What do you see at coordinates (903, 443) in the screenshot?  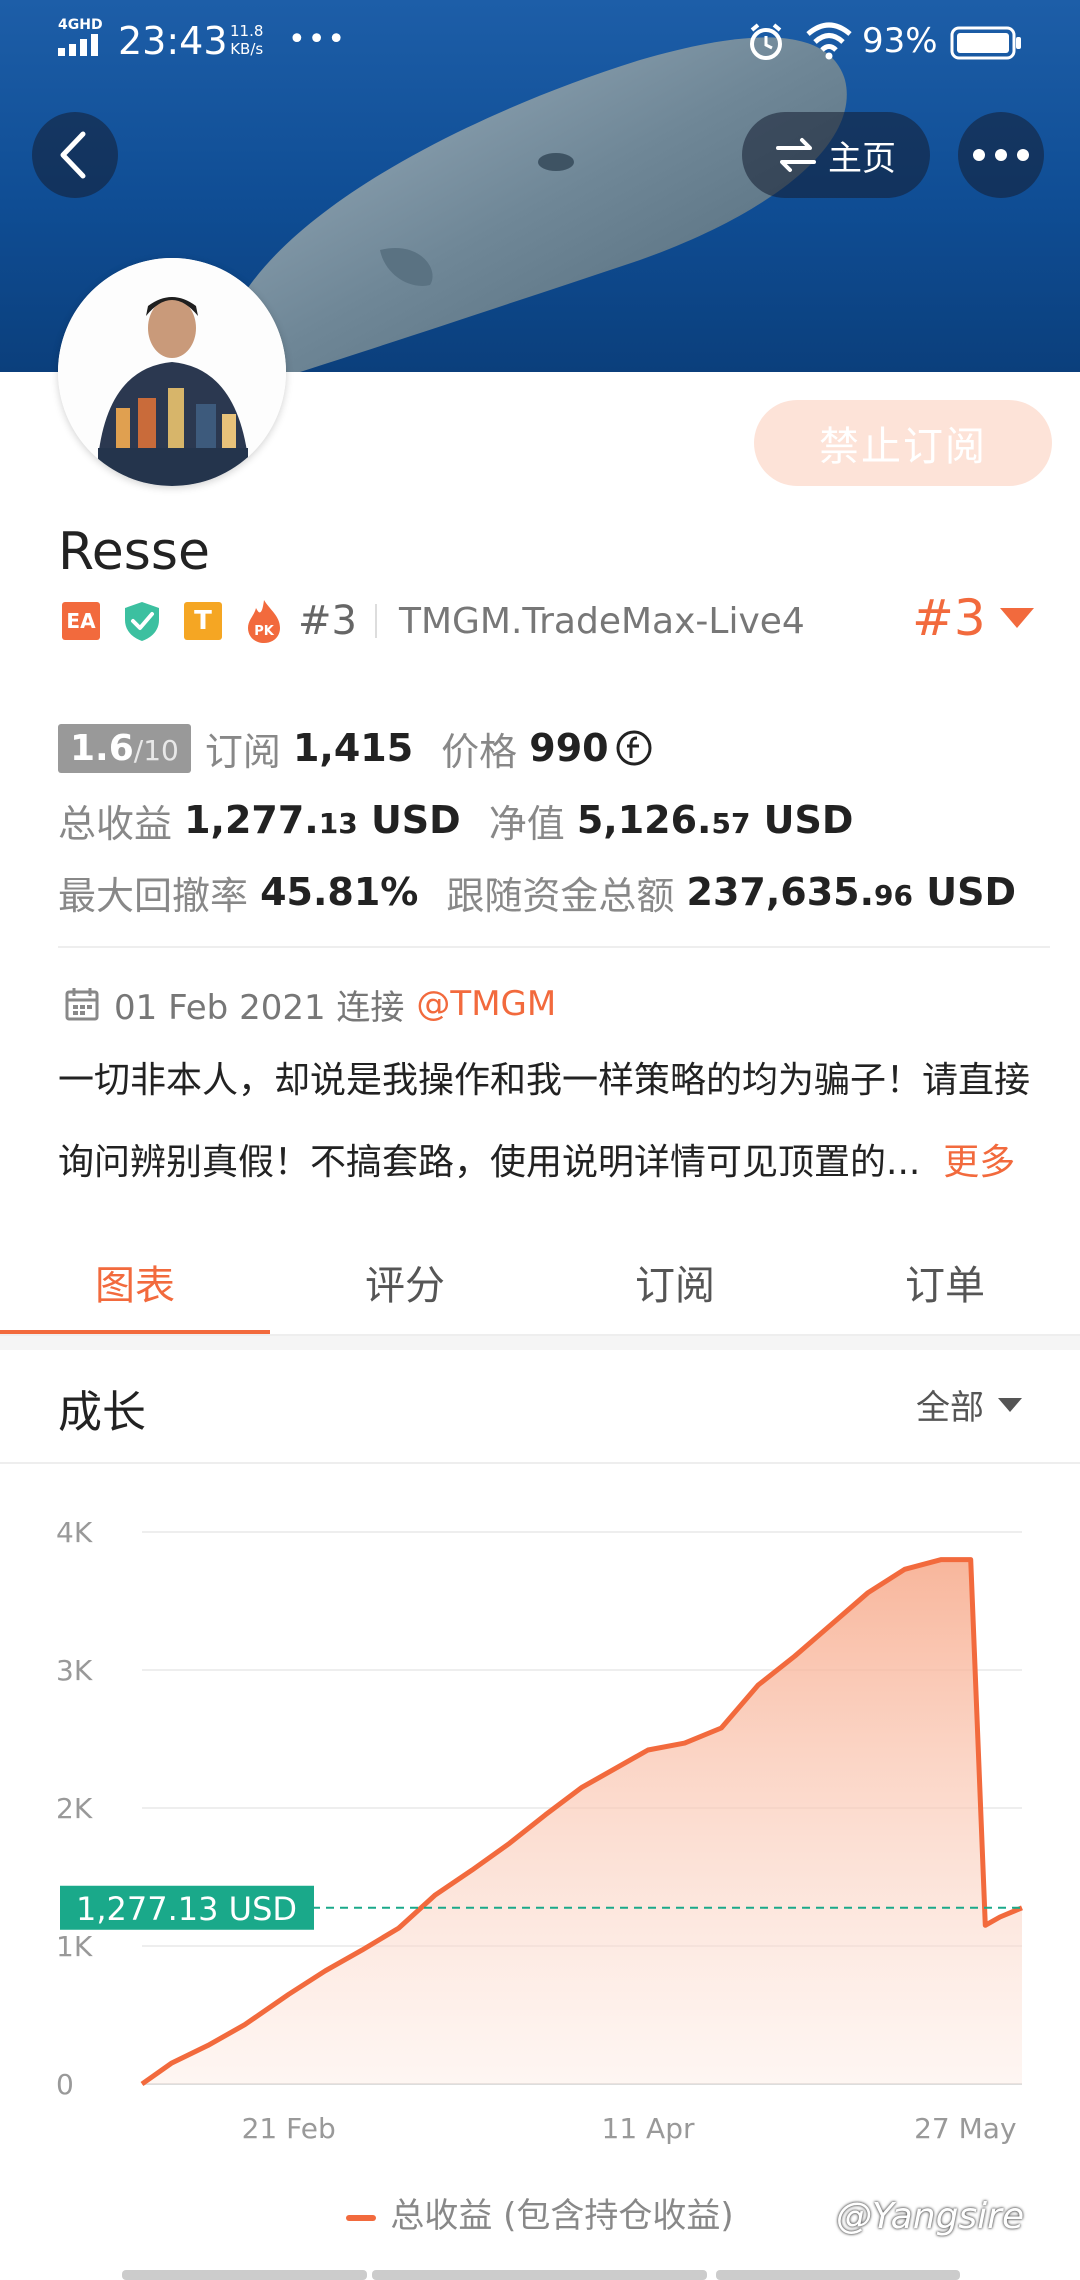 I see `subscribe-disabled-button: 禁止订阅` at bounding box center [903, 443].